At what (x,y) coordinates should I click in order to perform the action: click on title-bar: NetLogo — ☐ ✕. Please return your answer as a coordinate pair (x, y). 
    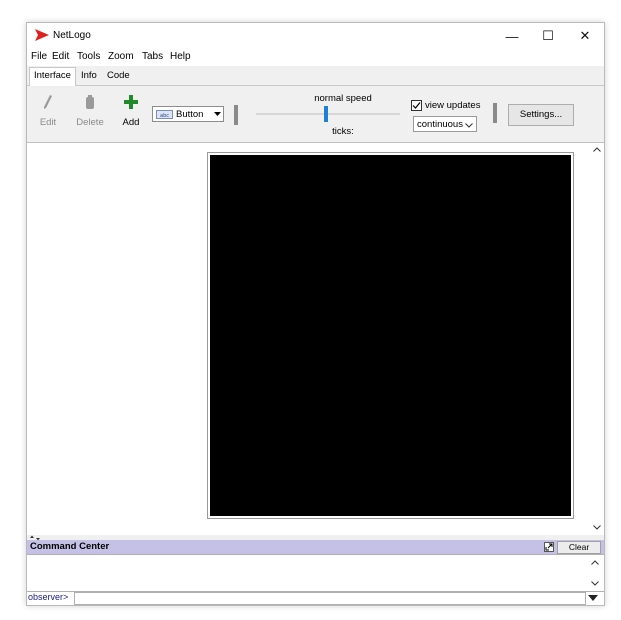
    Looking at the image, I should click on (315, 36).